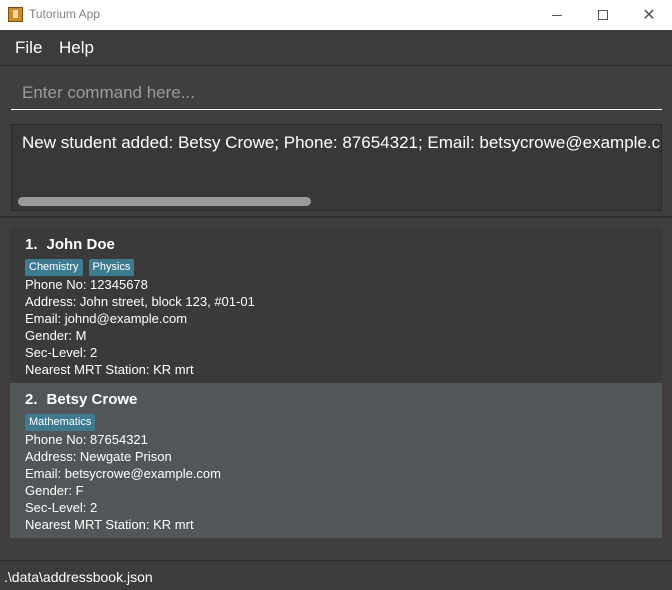  I want to click on status-bar: .\data\addressbook.json, so click(336, 575).